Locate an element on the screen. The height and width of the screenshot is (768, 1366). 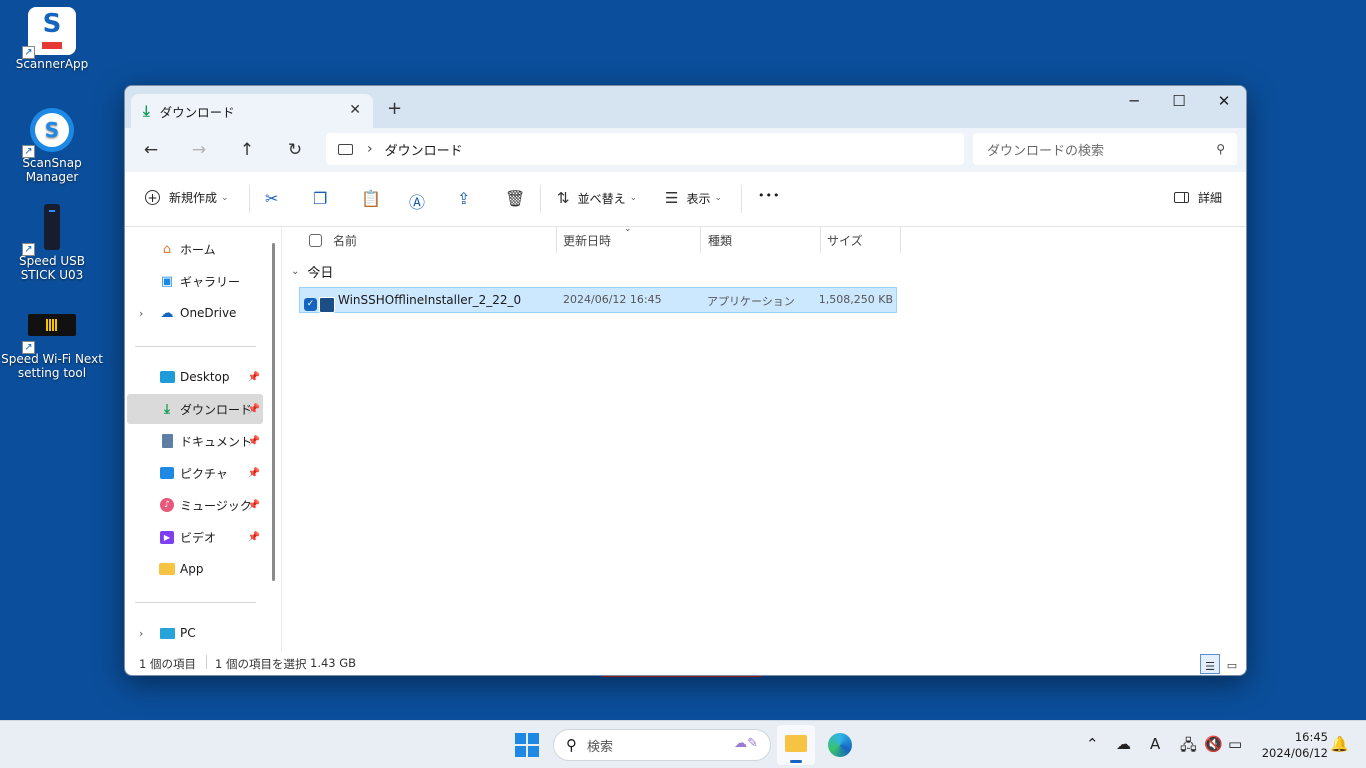
group-header-today: ⌄ 今日 is located at coordinates (312, 271).